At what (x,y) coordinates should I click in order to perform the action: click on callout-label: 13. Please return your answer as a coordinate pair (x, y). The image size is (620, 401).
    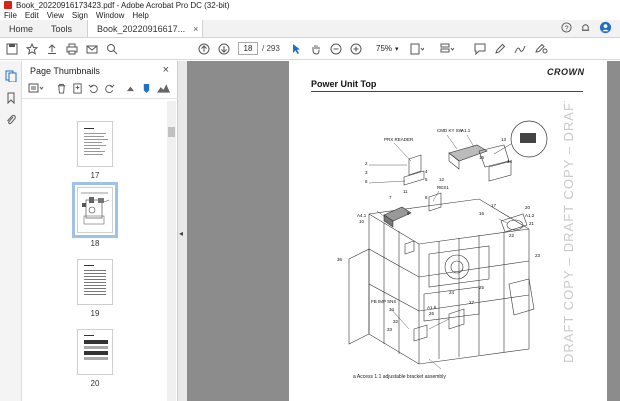
    Looking at the image, I should click on (504, 139).